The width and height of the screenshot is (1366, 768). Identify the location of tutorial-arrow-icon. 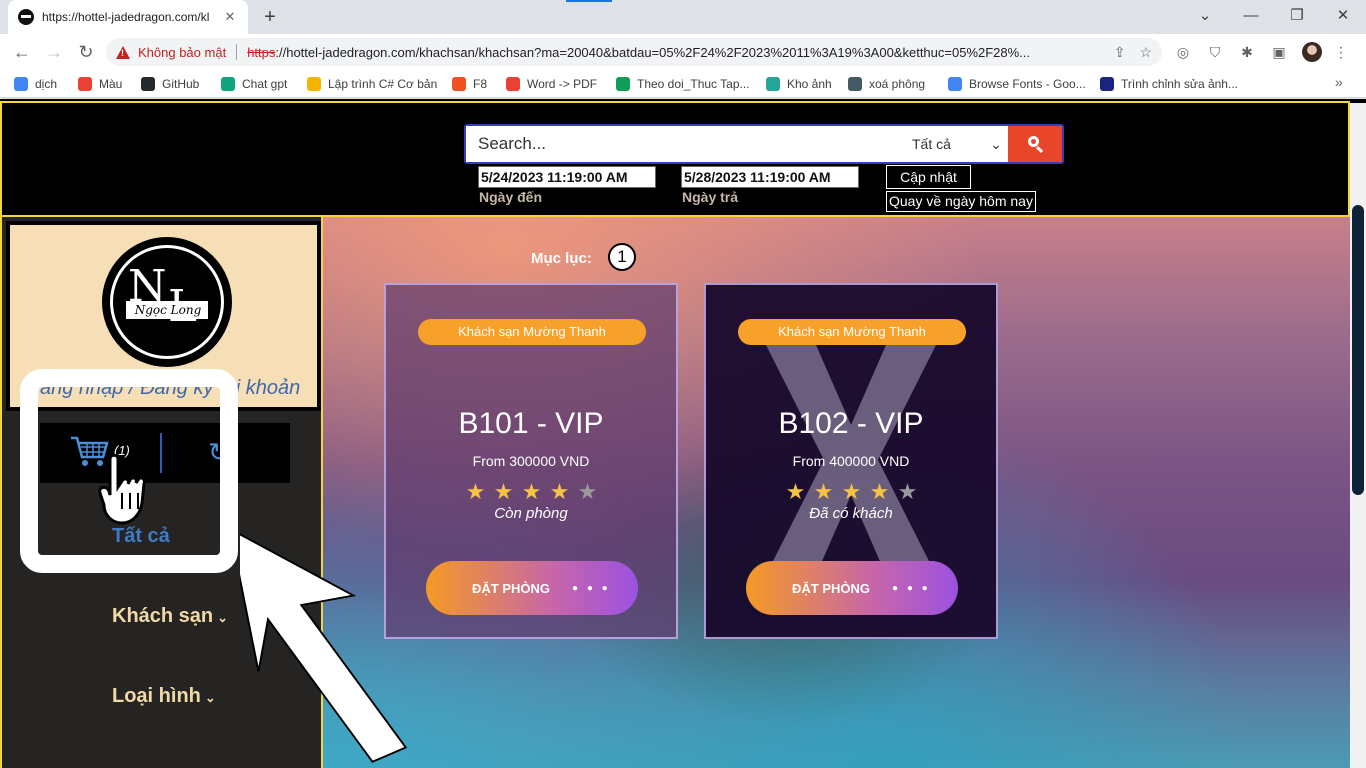
(324, 648).